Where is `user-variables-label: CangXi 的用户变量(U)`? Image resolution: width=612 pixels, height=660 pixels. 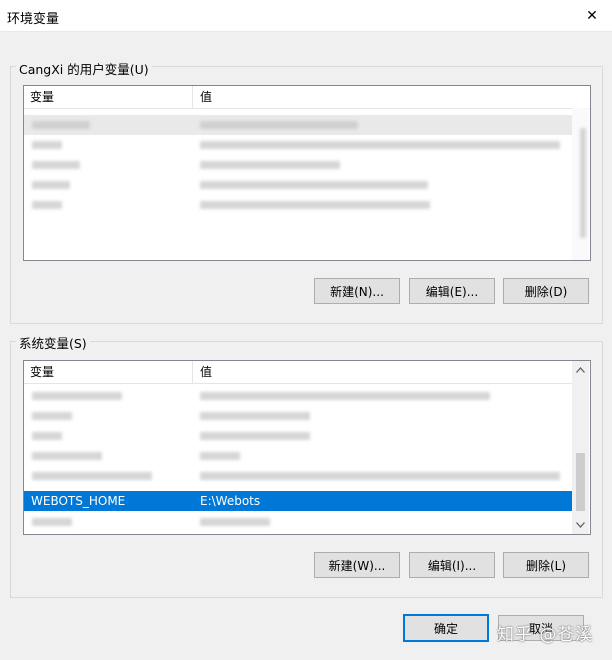 user-variables-label: CangXi 的用户变量(U) is located at coordinates (84, 68).